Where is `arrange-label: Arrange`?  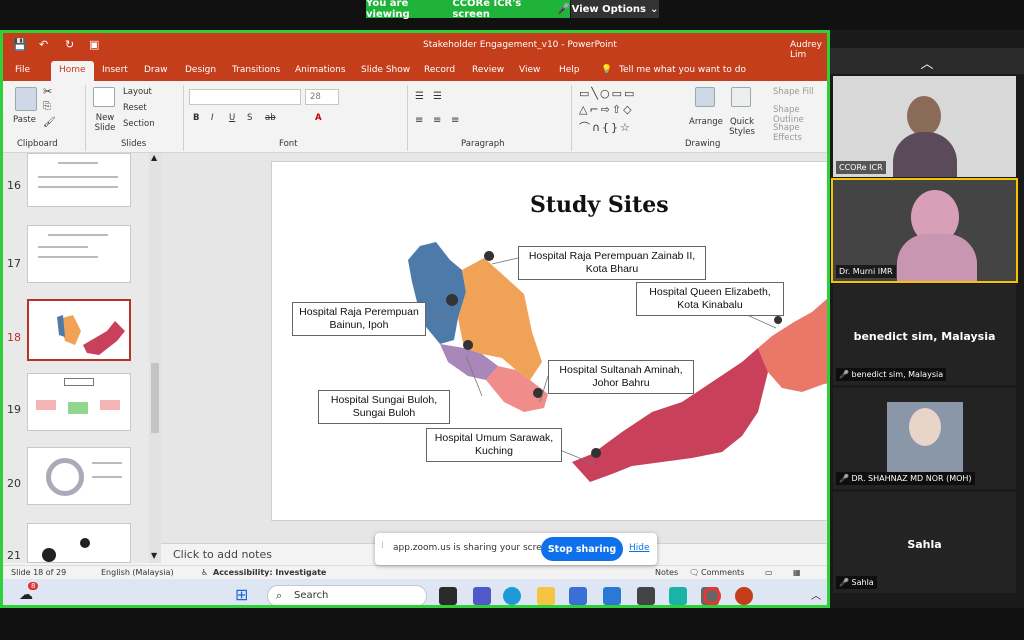
arrange-label: Arrange is located at coordinates (706, 122).